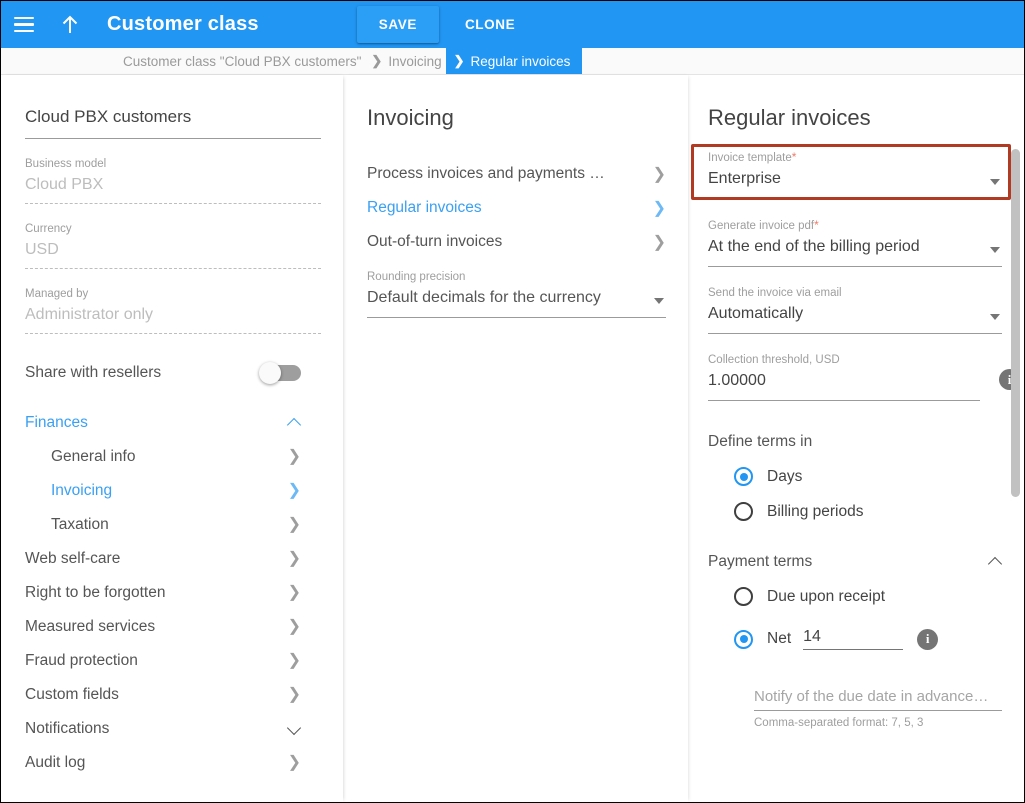  What do you see at coordinates (93, 456) in the screenshot?
I see `sidebar-item-label: General info` at bounding box center [93, 456].